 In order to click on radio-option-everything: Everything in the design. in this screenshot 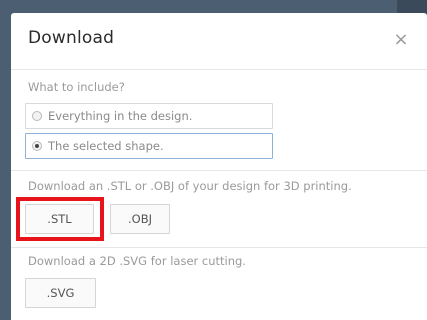, I will do `click(149, 116)`.